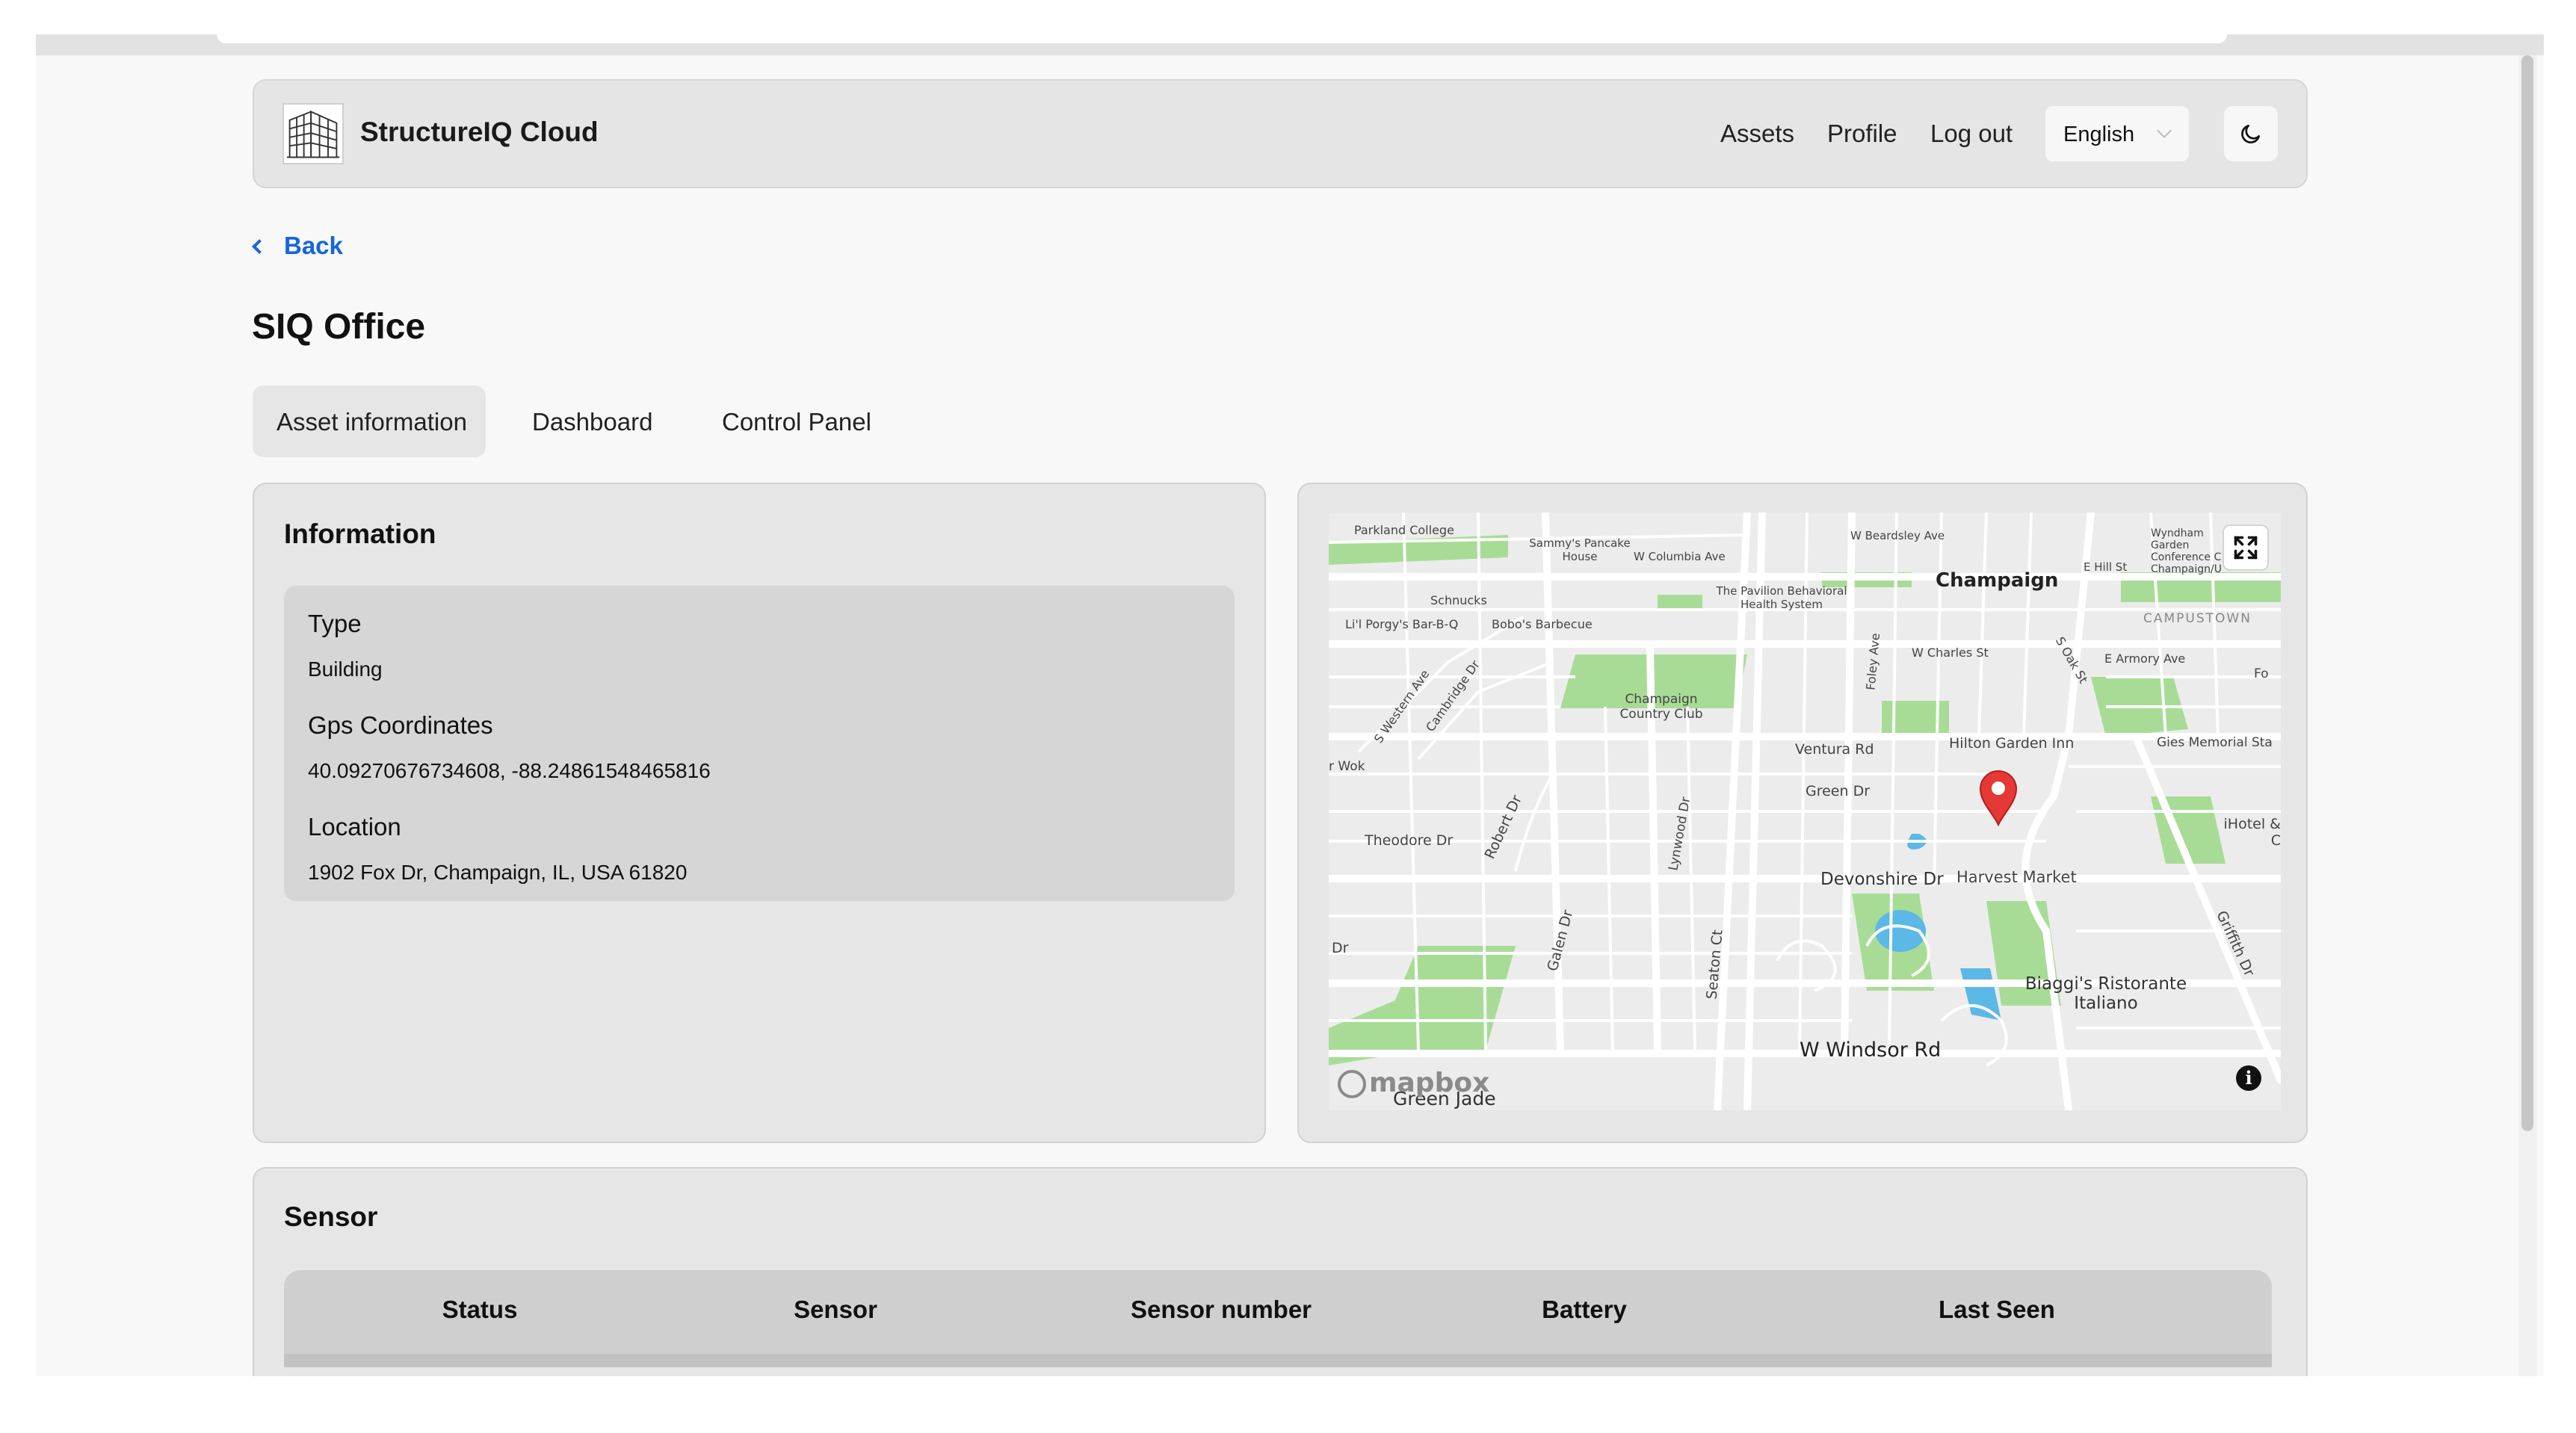  I want to click on gps-label: Gps Coordinates, so click(401, 725).